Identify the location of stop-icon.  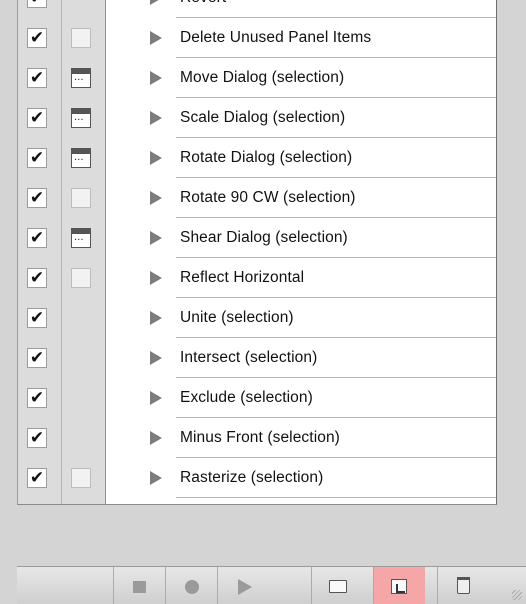
(139, 587).